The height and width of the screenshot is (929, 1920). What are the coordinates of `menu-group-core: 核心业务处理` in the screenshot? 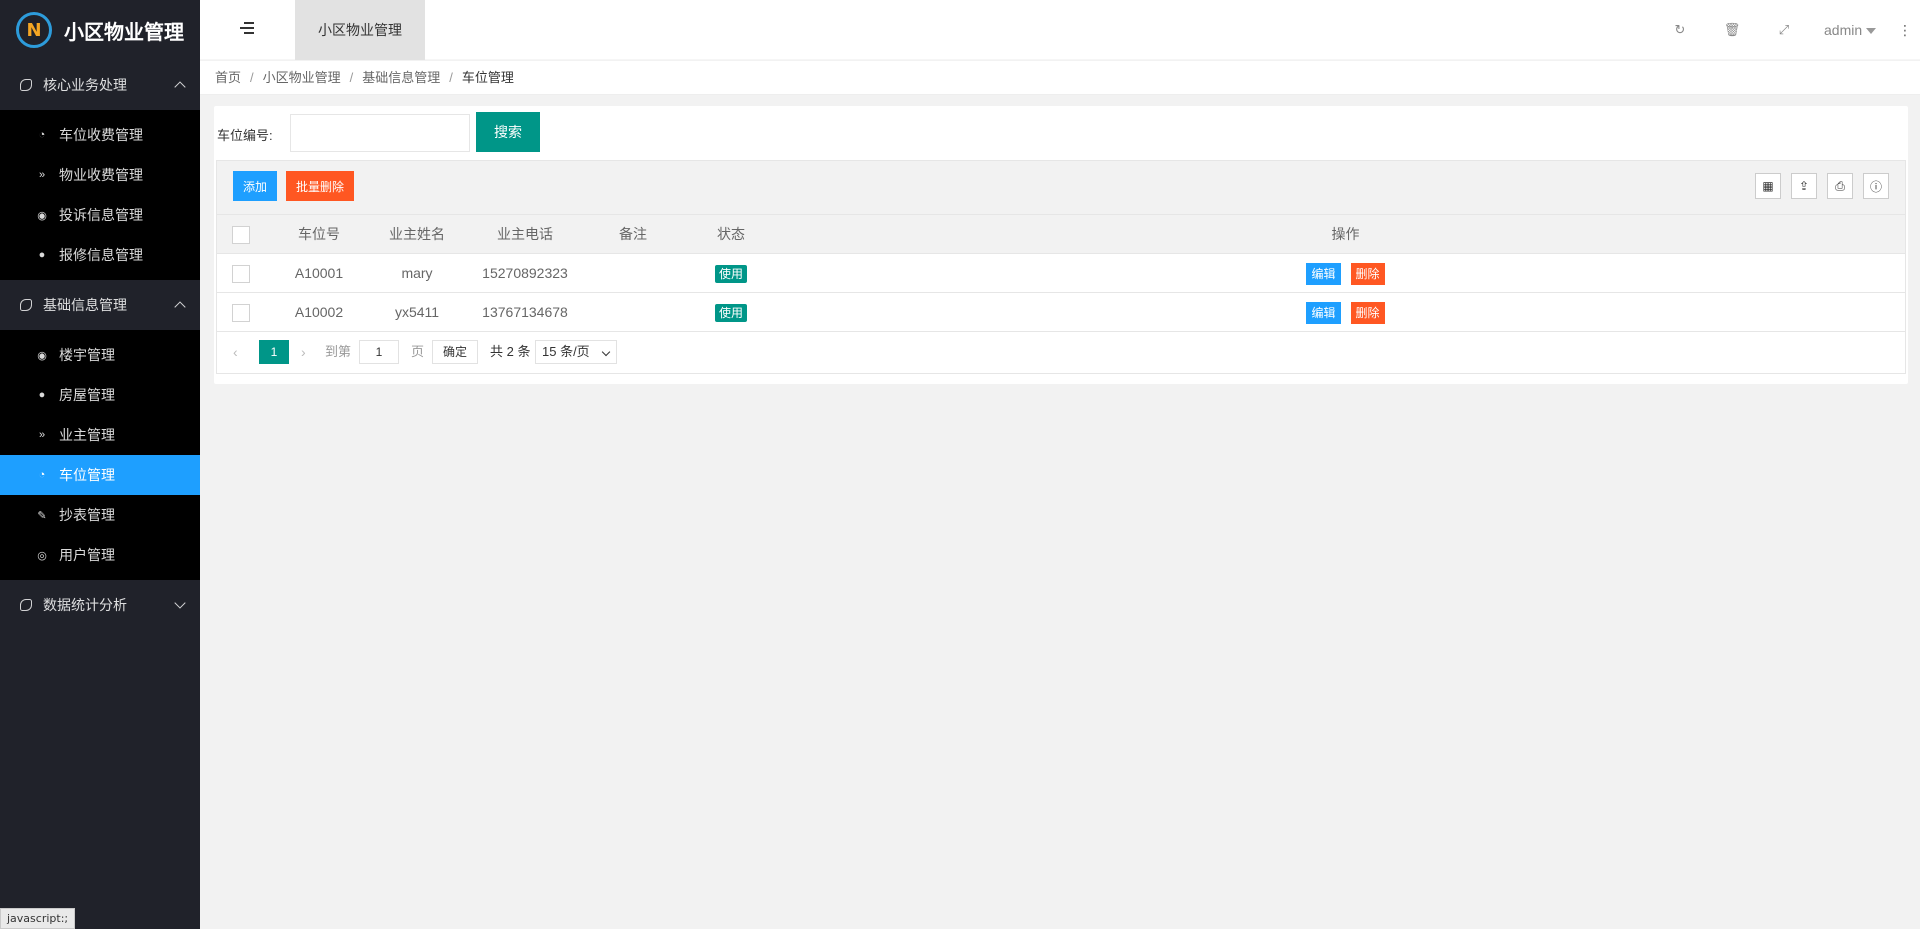 It's located at (100, 85).